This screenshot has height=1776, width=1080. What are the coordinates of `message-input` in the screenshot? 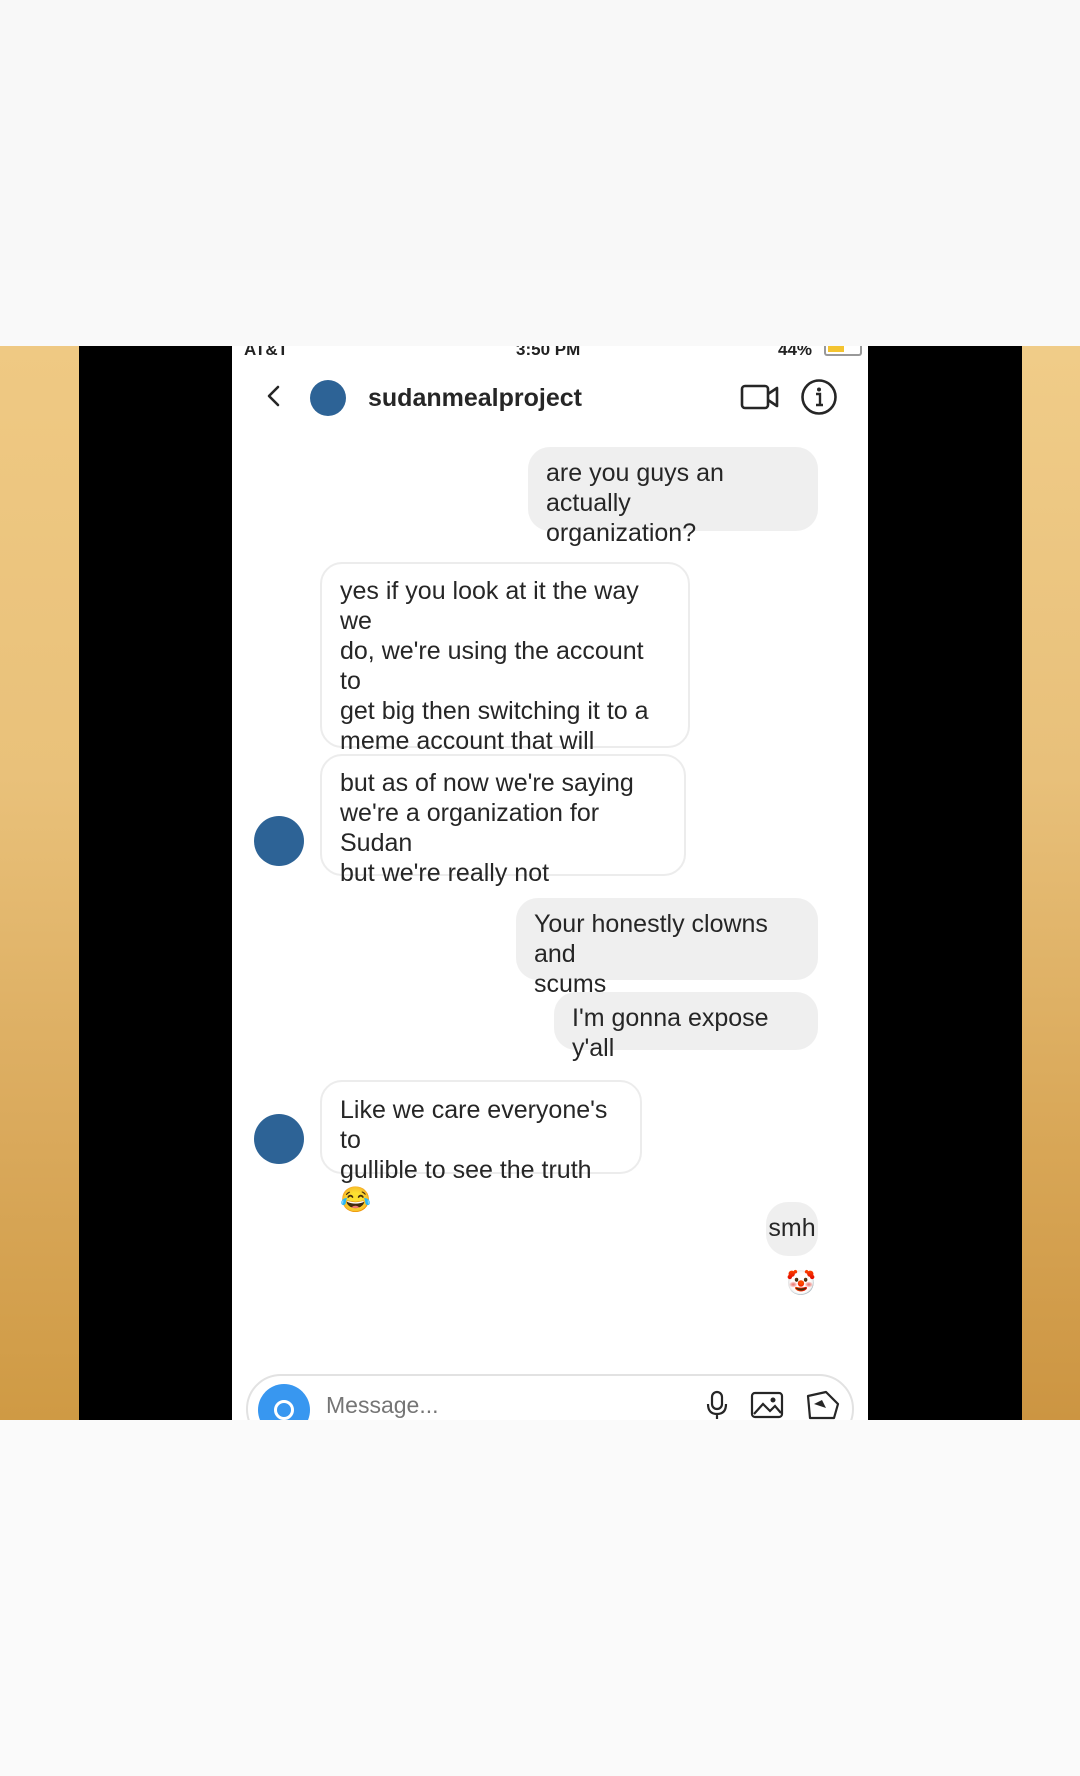 It's located at (476, 1405).